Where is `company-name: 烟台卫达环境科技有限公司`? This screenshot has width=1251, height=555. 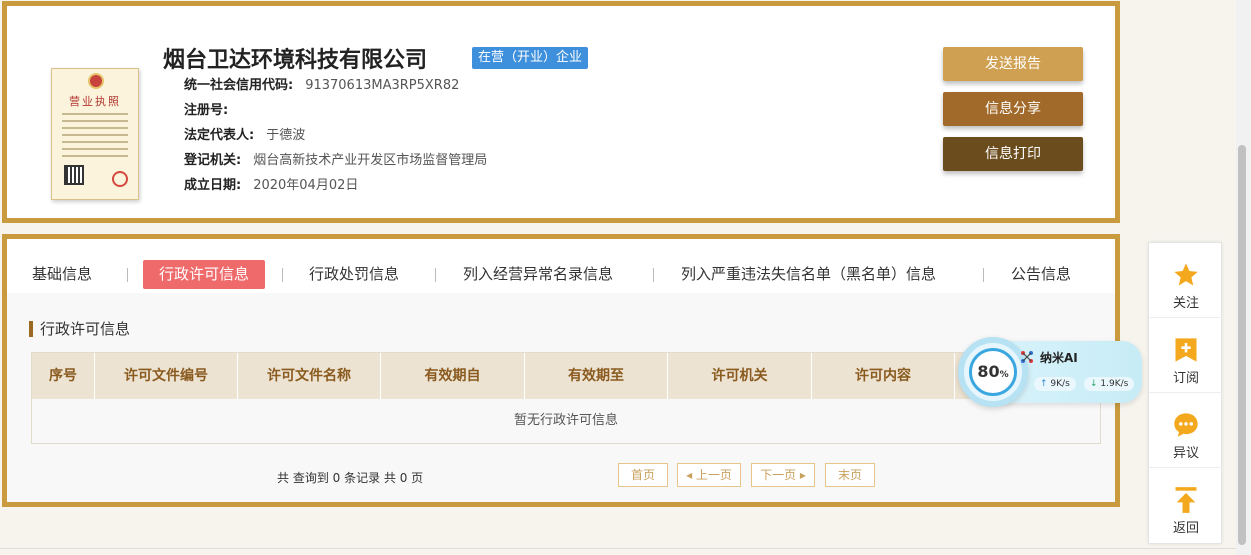 company-name: 烟台卫达环境科技有限公司 is located at coordinates (295, 60).